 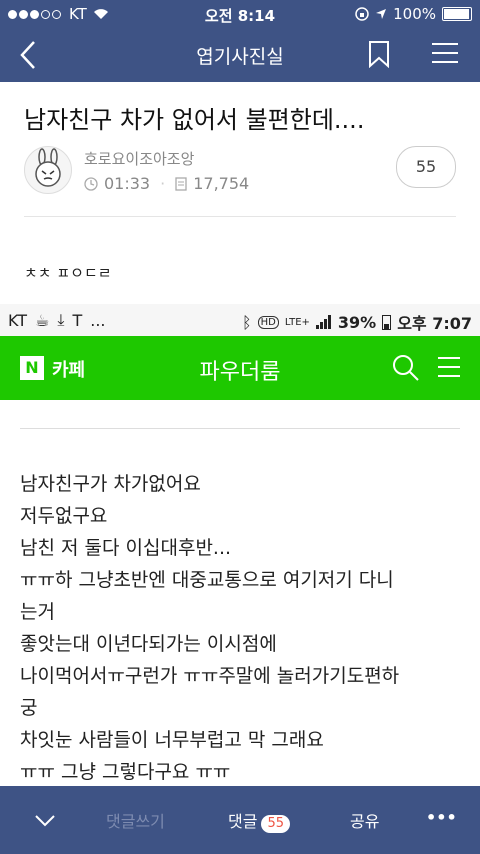 I want to click on comment-count-bubble: 55, so click(x=426, y=167).